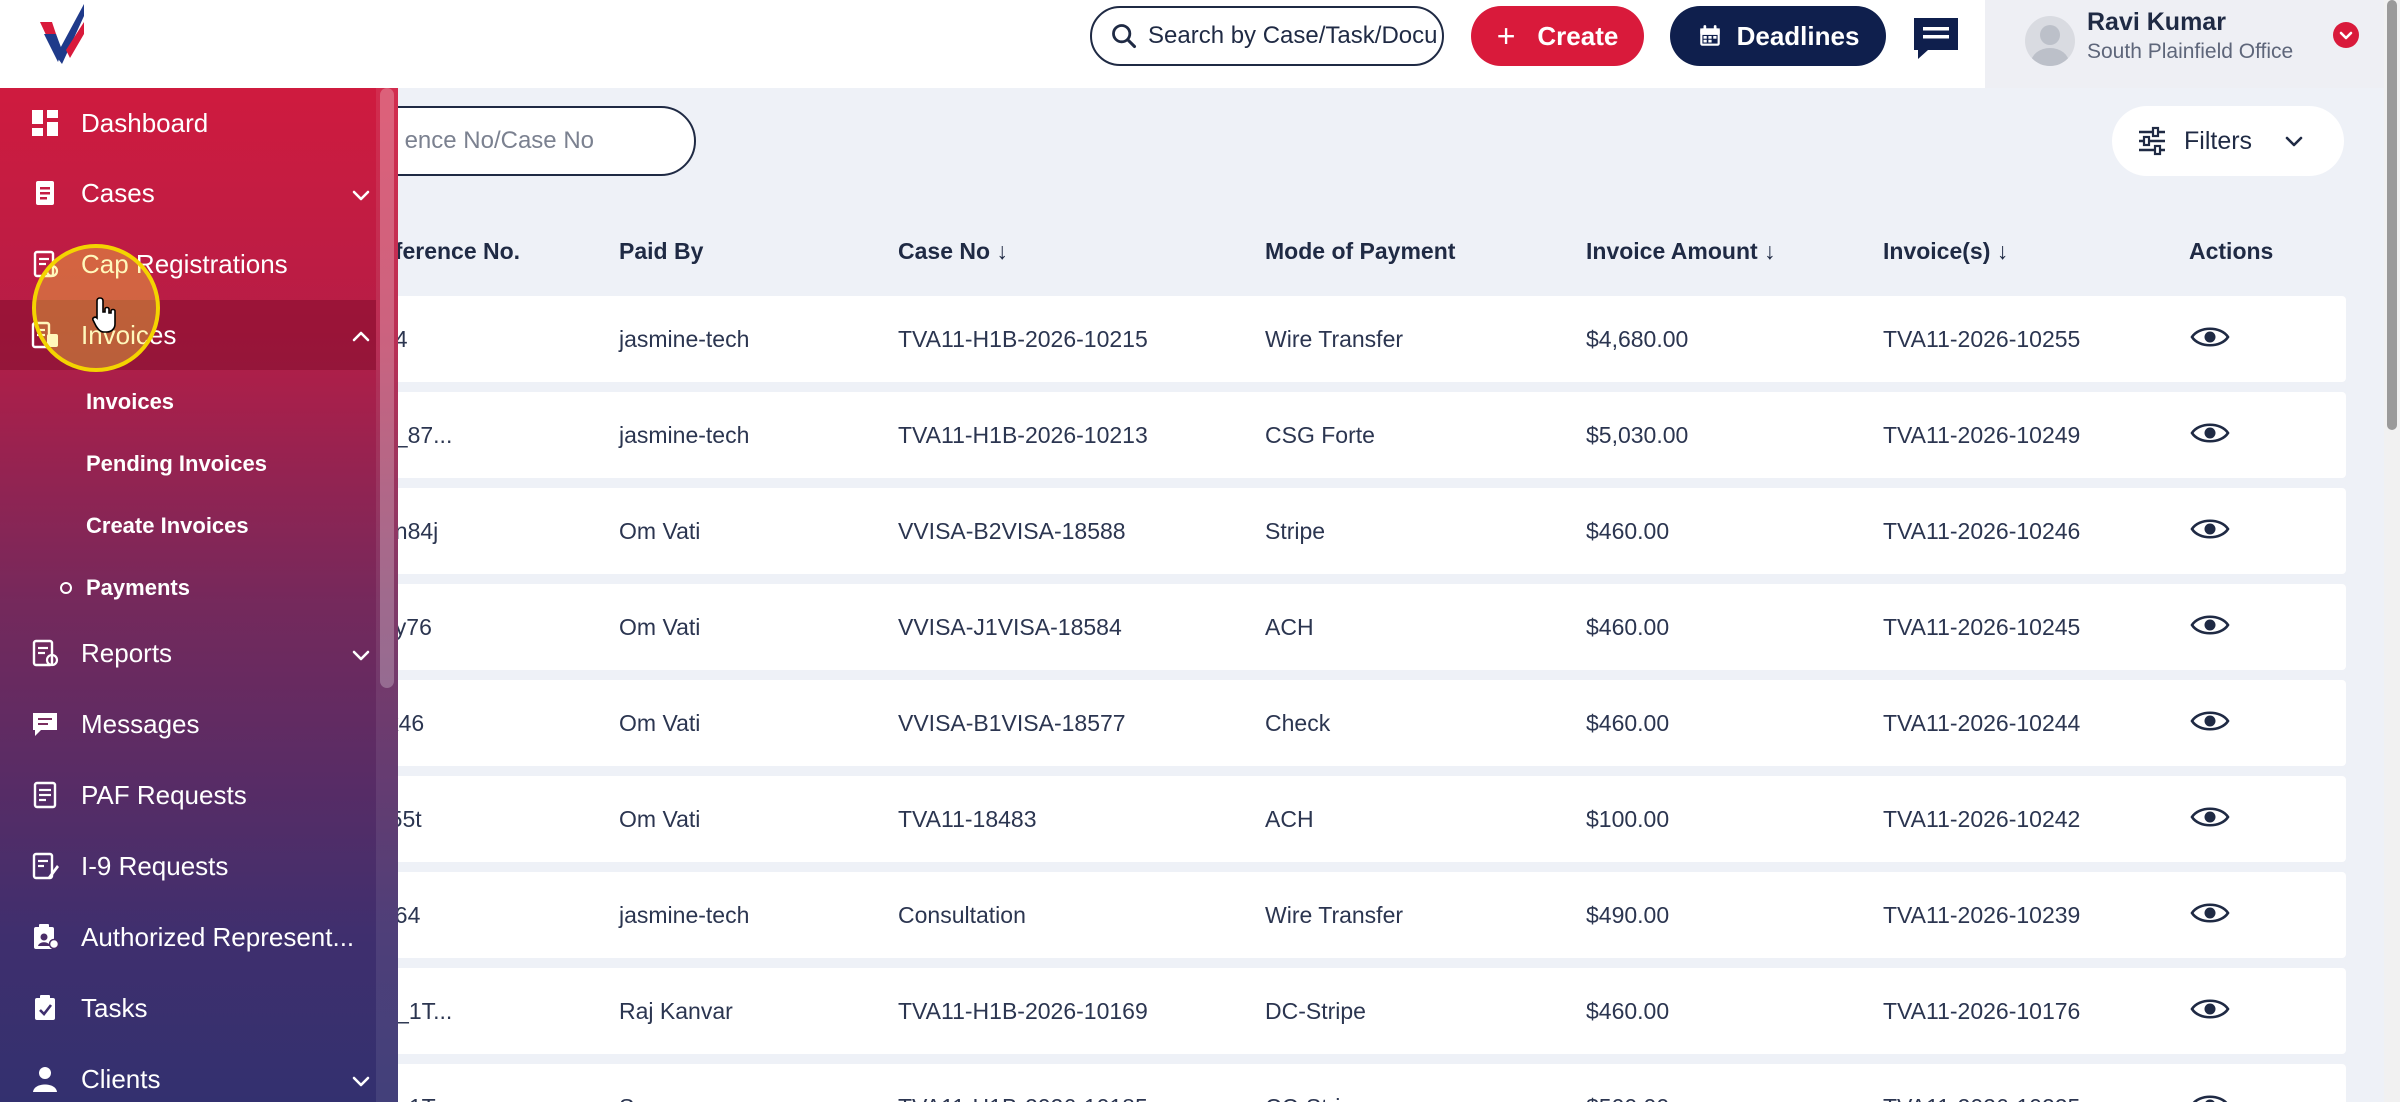 This screenshot has height=1102, width=2400. I want to click on deadlines-button: Deadlines, so click(1778, 36).